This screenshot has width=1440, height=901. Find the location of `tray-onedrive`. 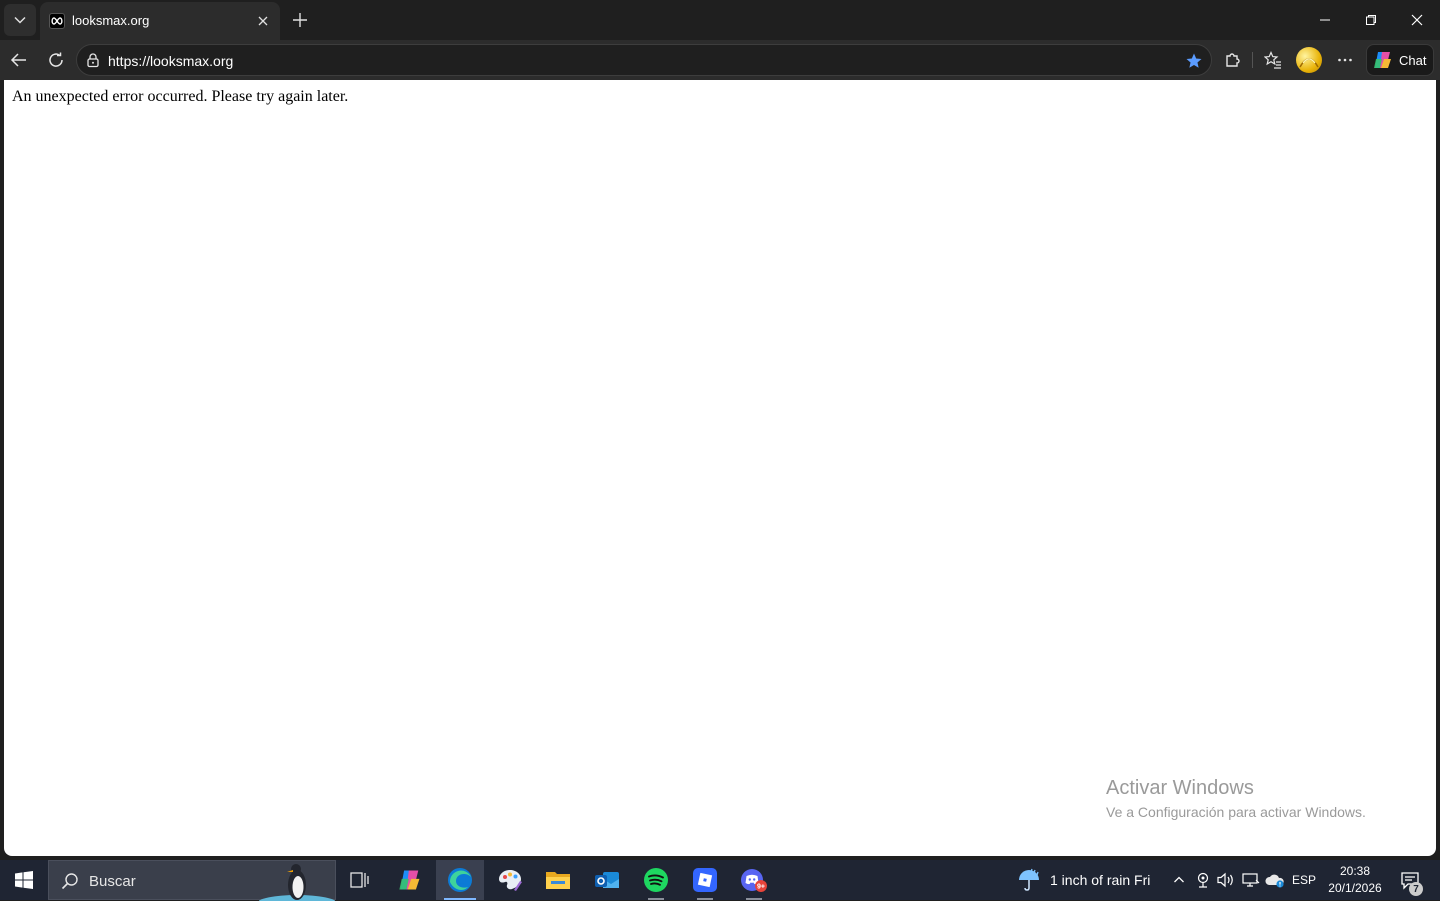

tray-onedrive is located at coordinates (1275, 880).